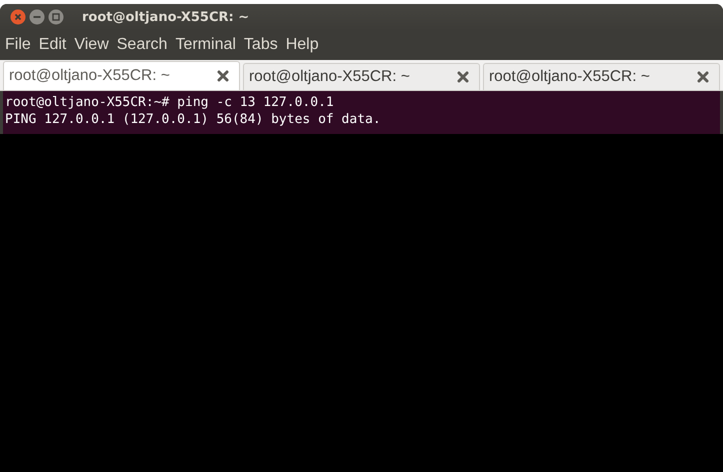 Image resolution: width=723 pixels, height=472 pixels. Describe the element at coordinates (261, 45) in the screenshot. I see `menu-item: Tabs` at that location.